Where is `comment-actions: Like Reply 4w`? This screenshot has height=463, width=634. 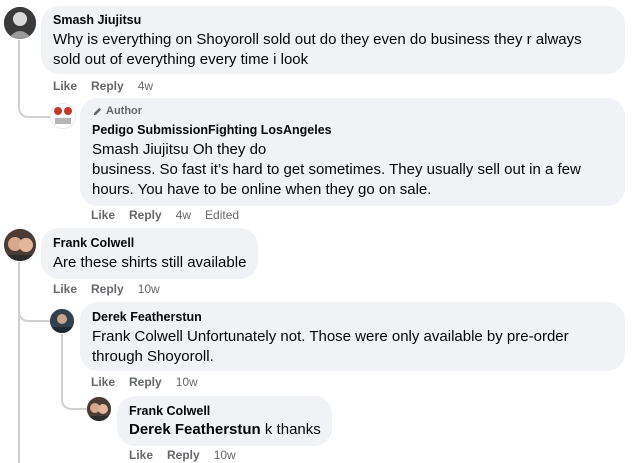
comment-actions: Like Reply 4w is located at coordinates (110, 86).